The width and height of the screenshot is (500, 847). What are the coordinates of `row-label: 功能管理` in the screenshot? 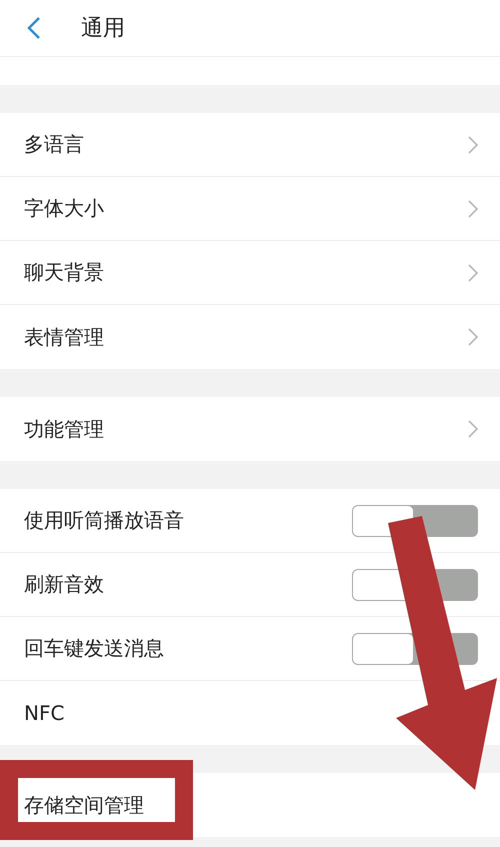 It's located at (64, 429).